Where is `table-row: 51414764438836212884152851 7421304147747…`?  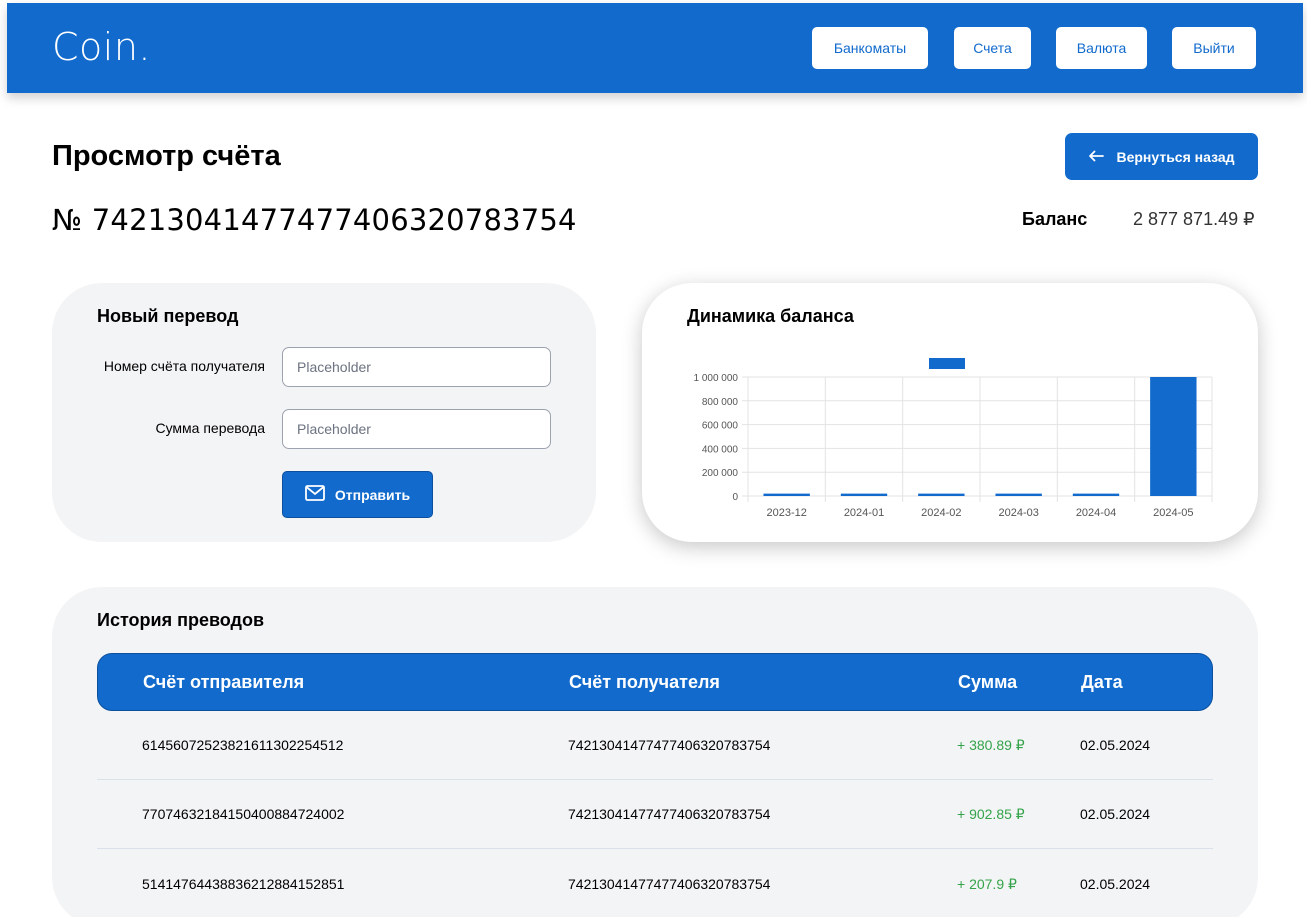
table-row: 51414764438836212884152851 7421304147747… is located at coordinates (655, 883).